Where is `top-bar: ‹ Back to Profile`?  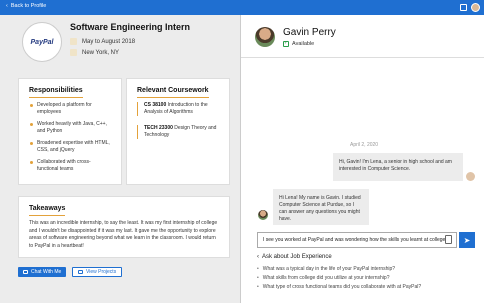 top-bar: ‹ Back to Profile is located at coordinates (242, 7).